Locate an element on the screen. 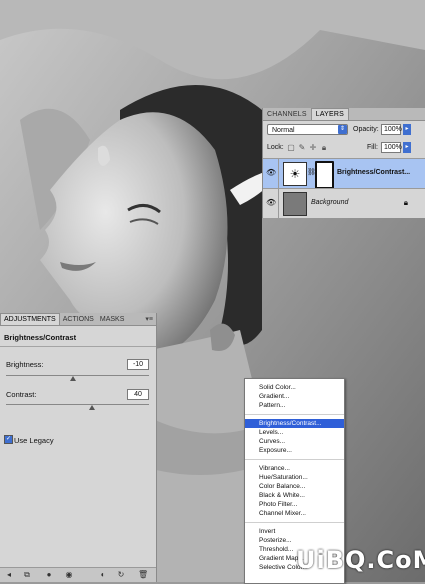 Image resolution: width=425 pixels, height=584 pixels. contrast-slider-handle is located at coordinates (91, 407).